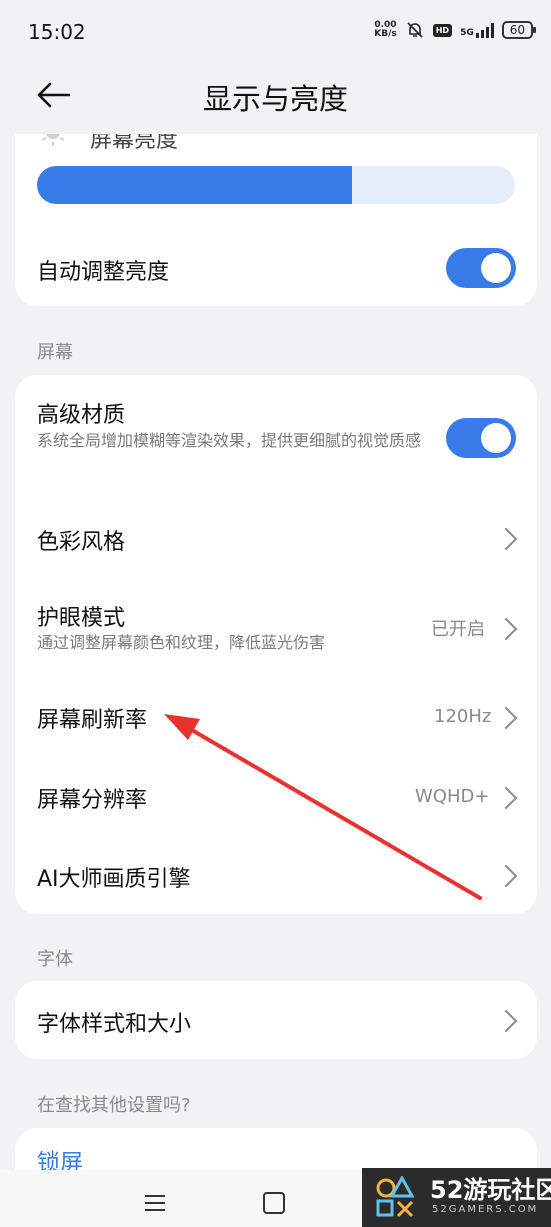  I want to click on row-label: 屏幕分辨率, so click(92, 800).